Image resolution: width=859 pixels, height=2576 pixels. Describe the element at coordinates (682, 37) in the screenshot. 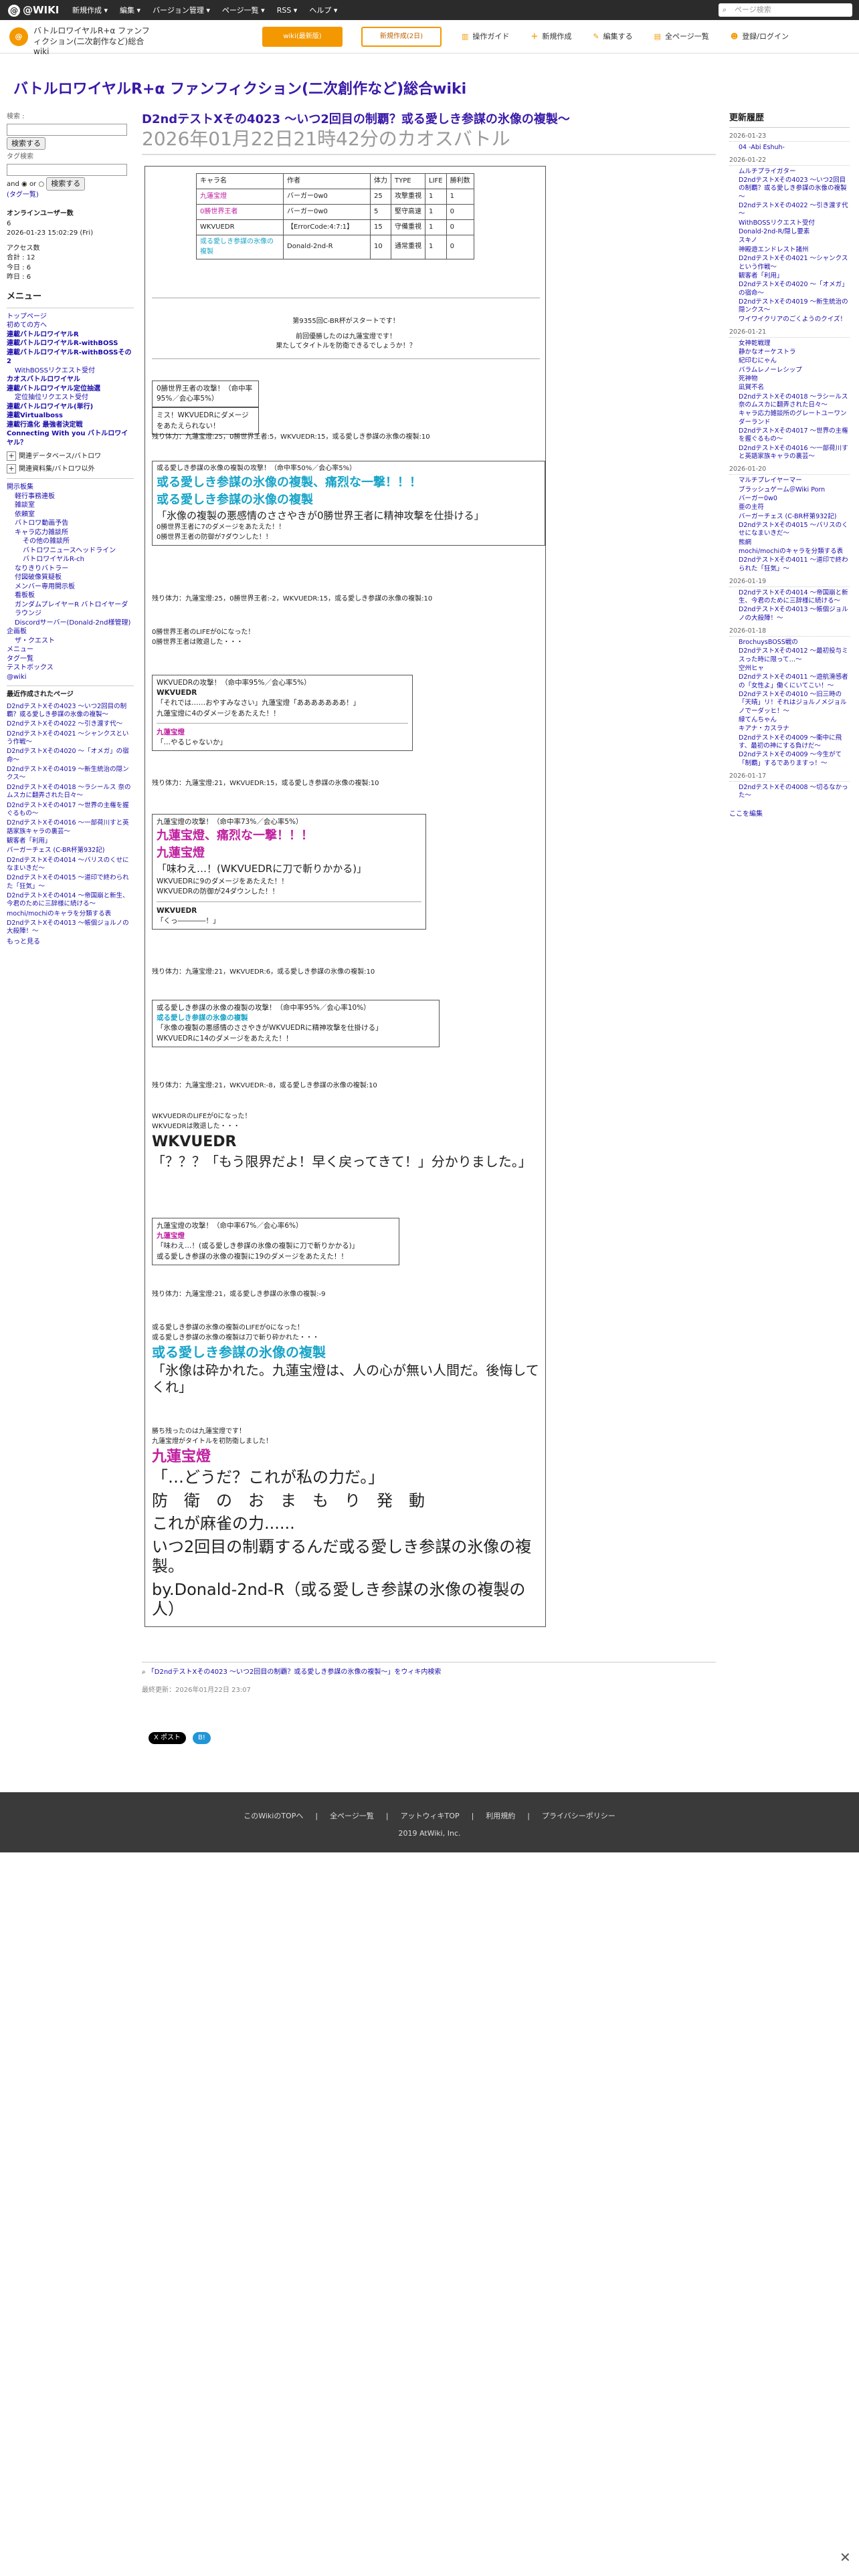

I see `all-pages-button: ▤ 全ページ一覧` at that location.